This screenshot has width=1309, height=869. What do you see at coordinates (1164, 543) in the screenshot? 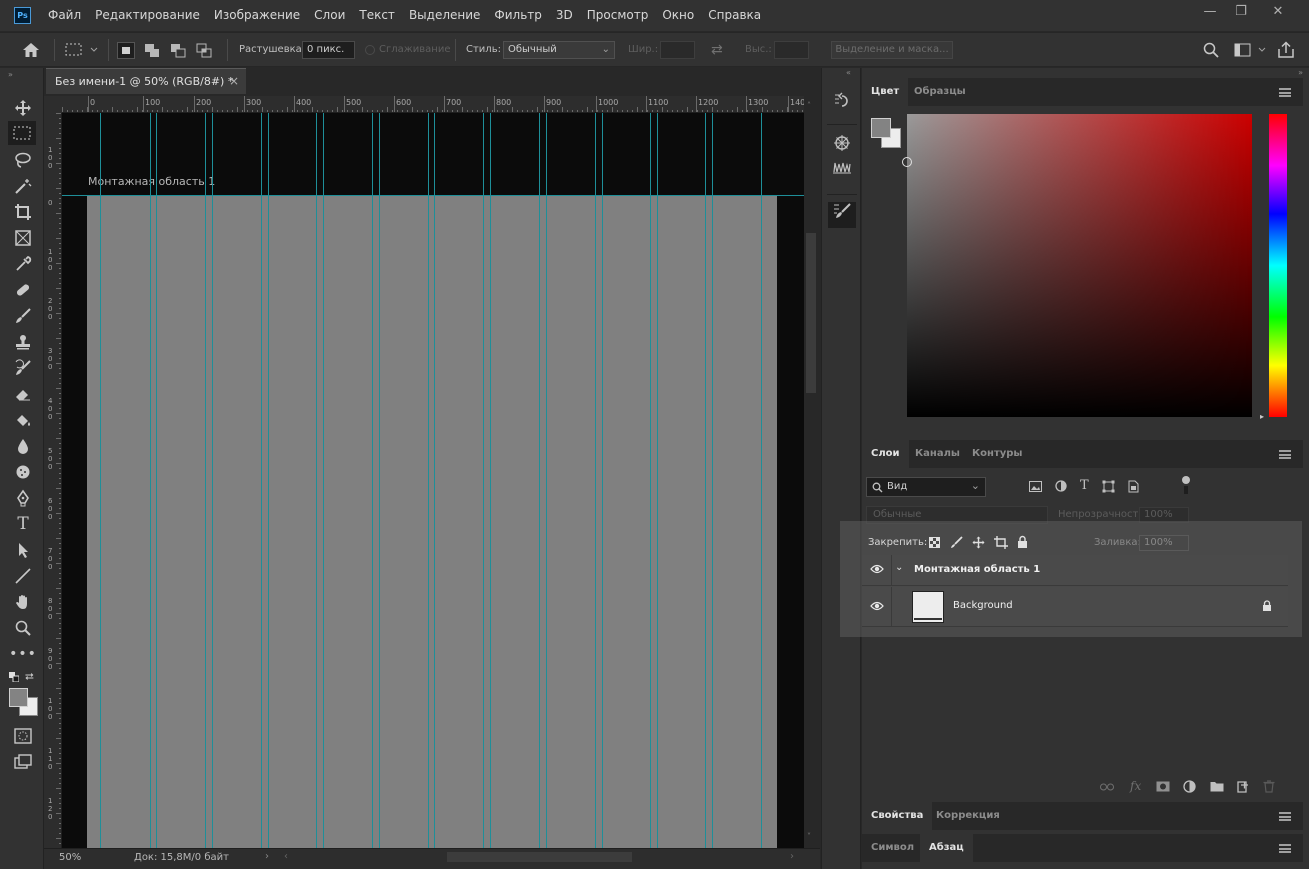
I see `fill-input: 100%` at bounding box center [1164, 543].